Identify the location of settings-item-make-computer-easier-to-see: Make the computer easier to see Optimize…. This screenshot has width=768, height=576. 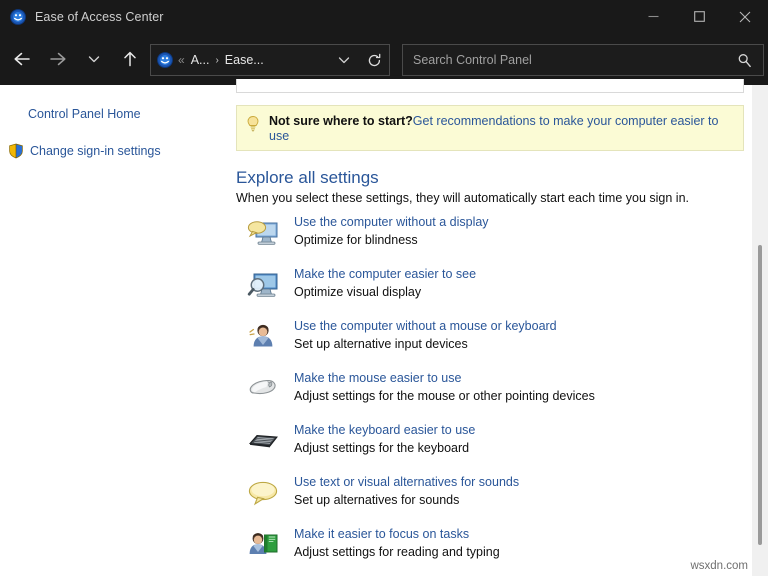
(491, 293).